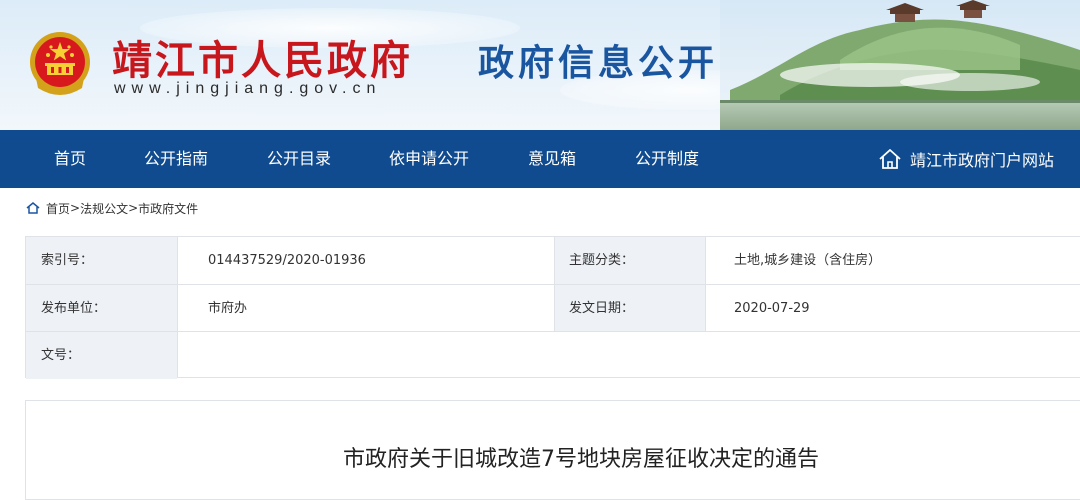 The image size is (1080, 500). I want to click on section-subtitle: 政府信息公开, so click(598, 63).